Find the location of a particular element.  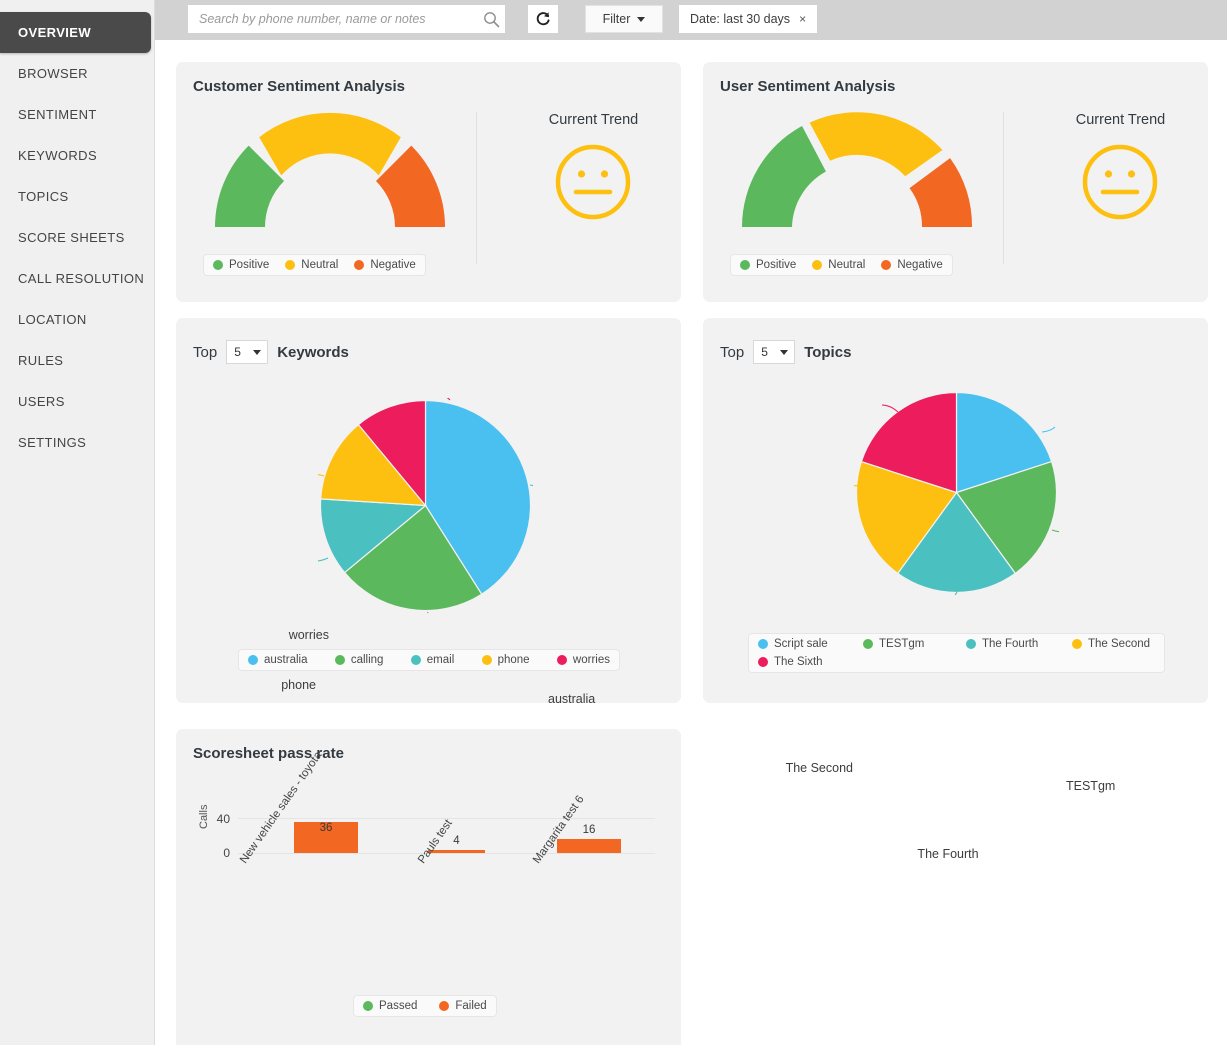

filter-label: Filter is located at coordinates (616, 19).